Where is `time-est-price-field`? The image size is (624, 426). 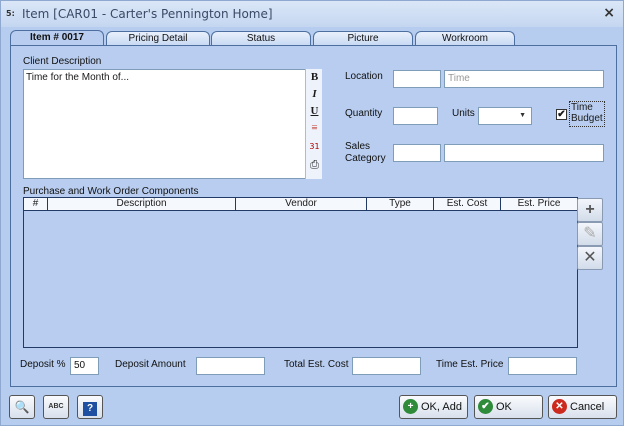 time-est-price-field is located at coordinates (542, 366).